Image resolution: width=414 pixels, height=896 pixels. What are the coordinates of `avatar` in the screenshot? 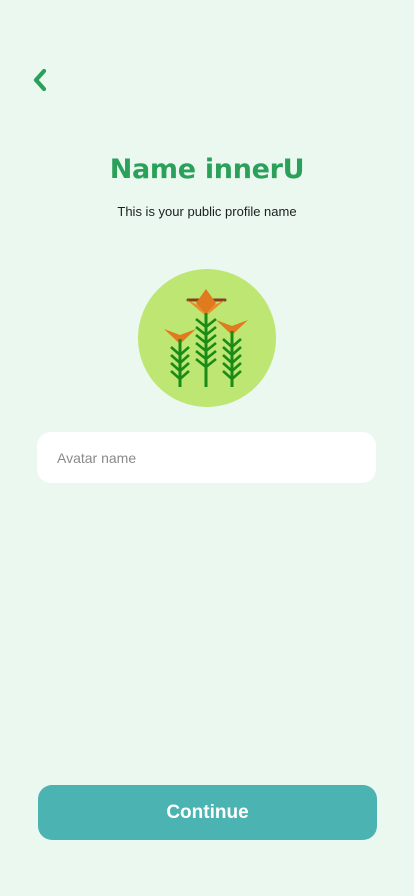 It's located at (207, 338).